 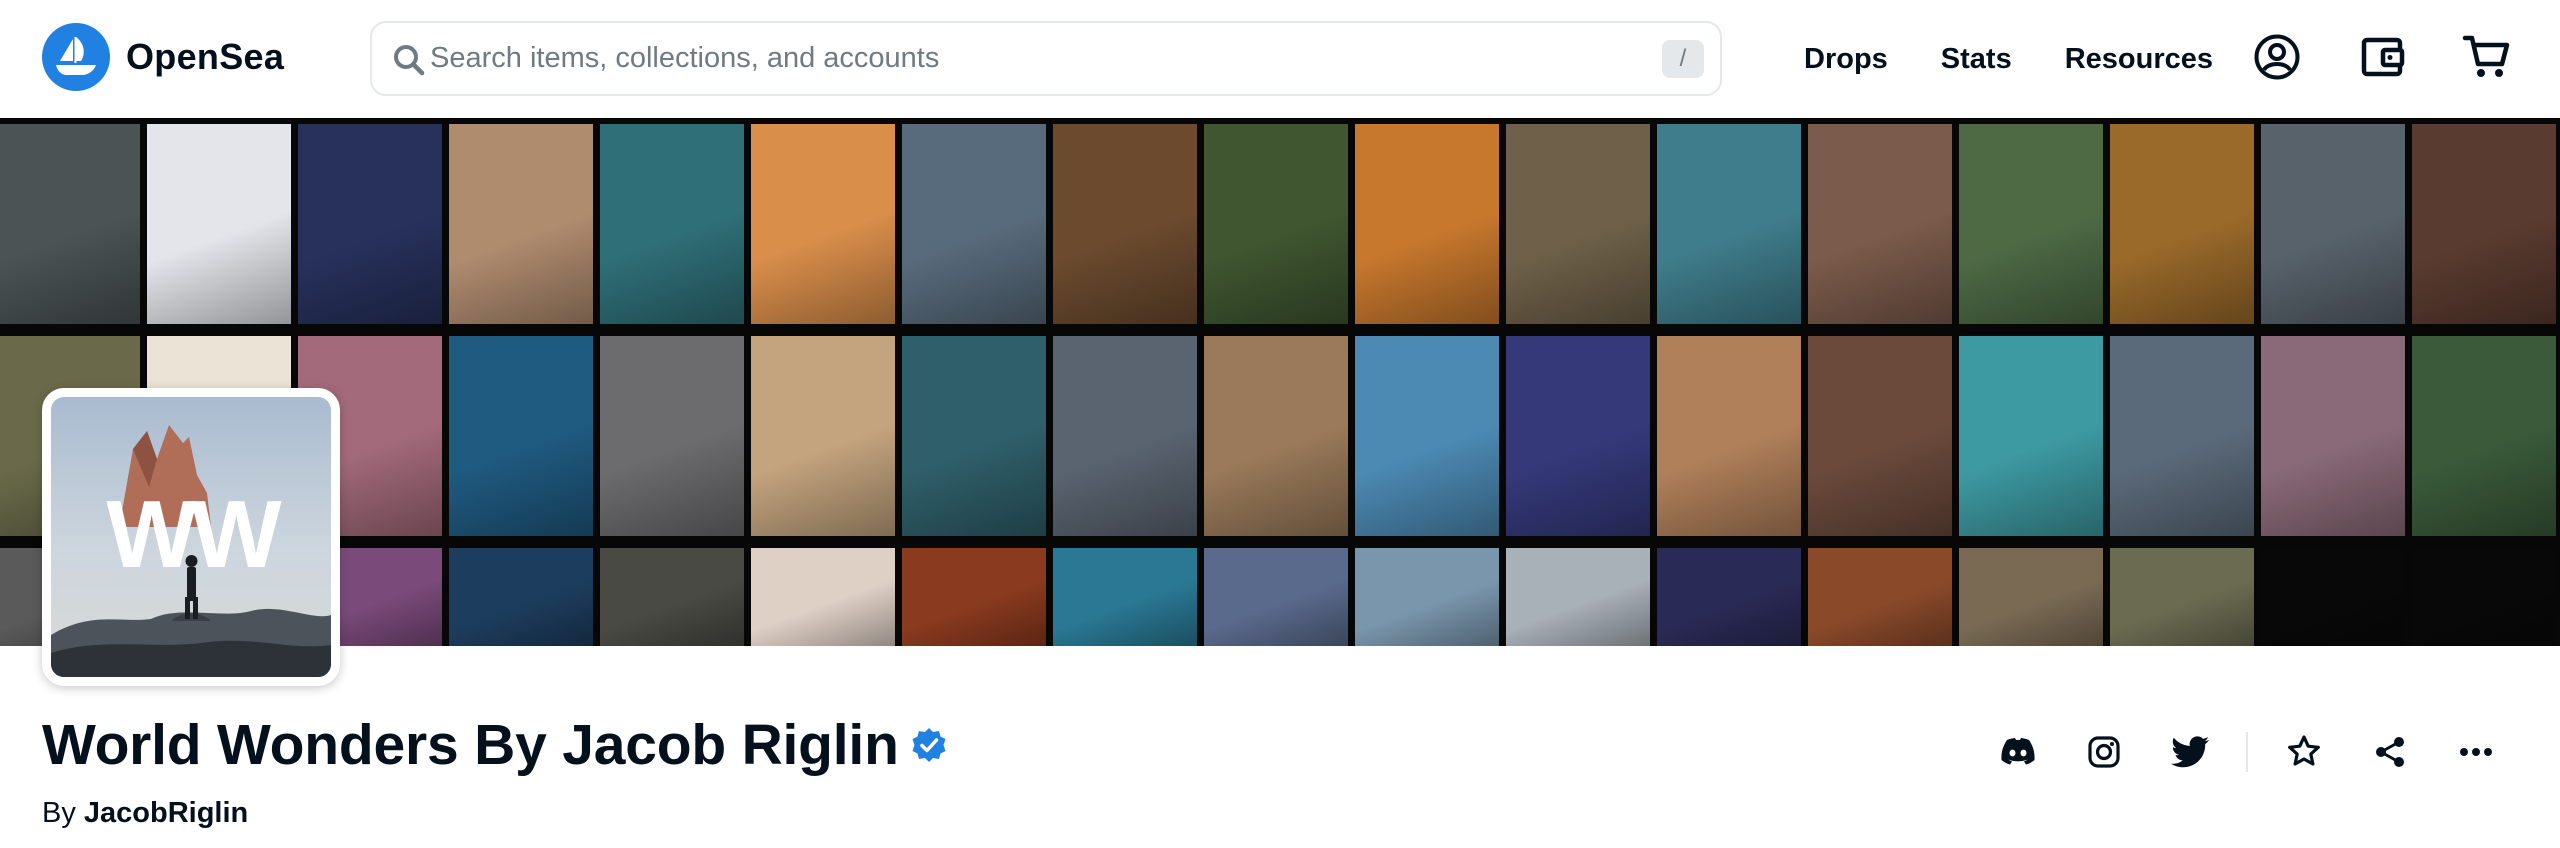 I want to click on more-icon, so click(x=2476, y=752).